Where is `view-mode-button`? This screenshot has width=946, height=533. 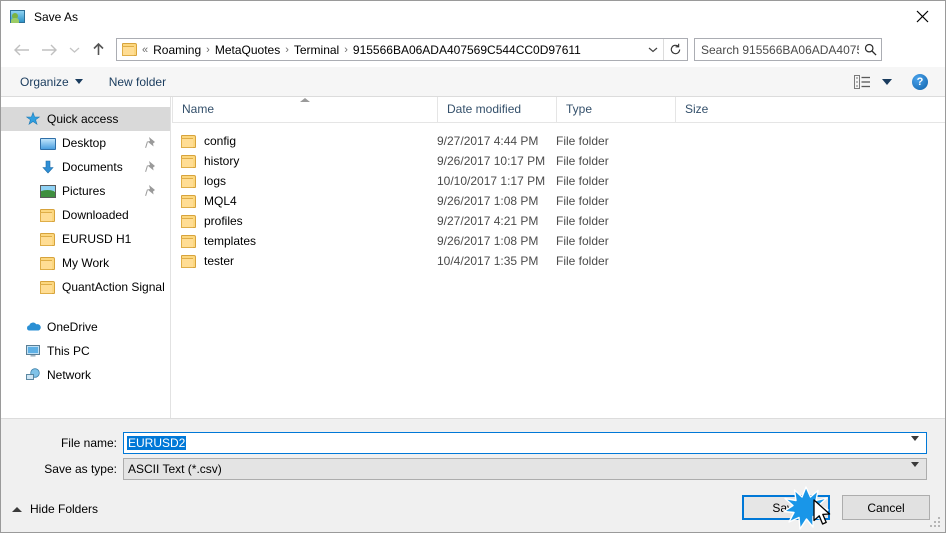 view-mode-button is located at coordinates (862, 82).